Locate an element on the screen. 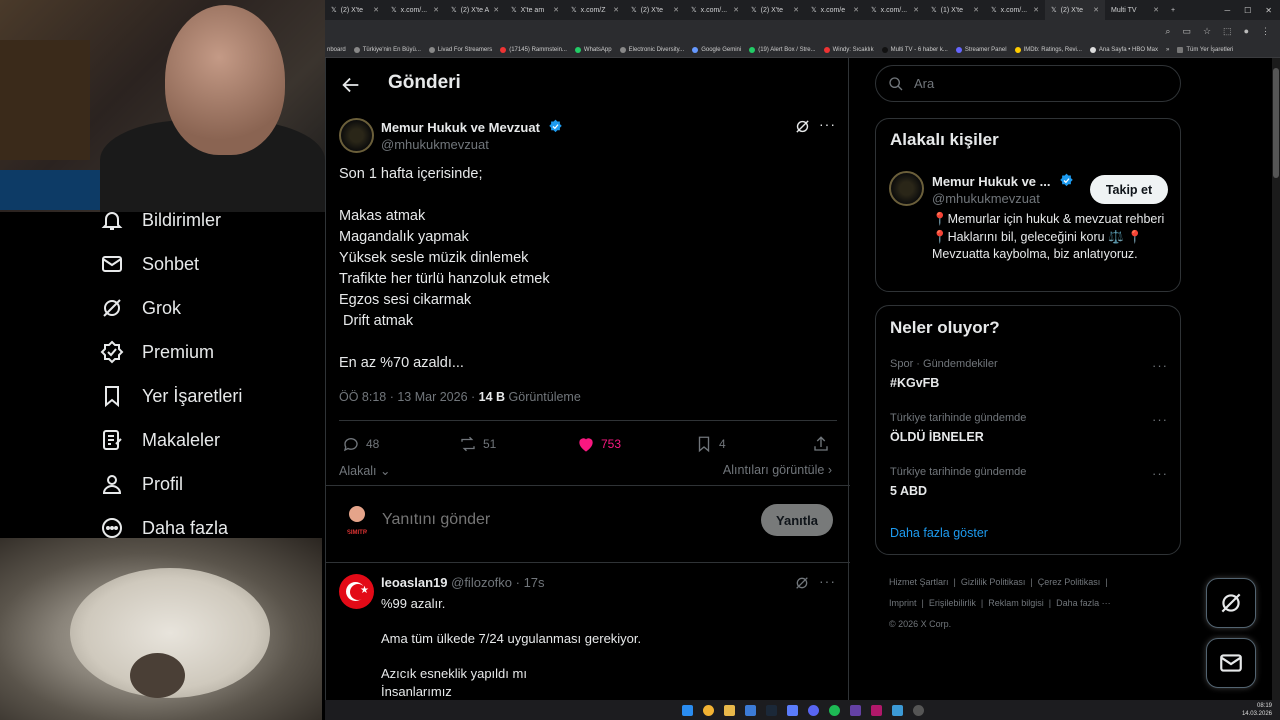  back-arrow-icon is located at coordinates (351, 85).